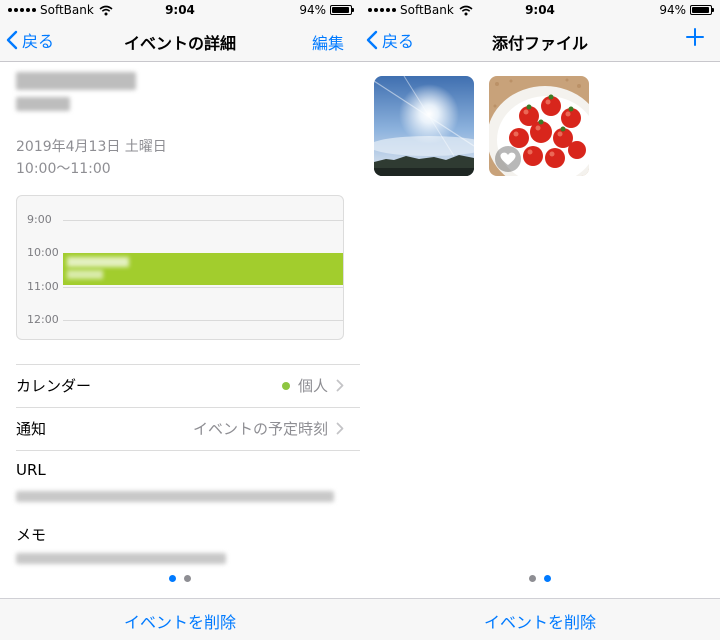 This screenshot has height=640, width=720. What do you see at coordinates (175, 496) in the screenshot?
I see `url-value-redacted` at bounding box center [175, 496].